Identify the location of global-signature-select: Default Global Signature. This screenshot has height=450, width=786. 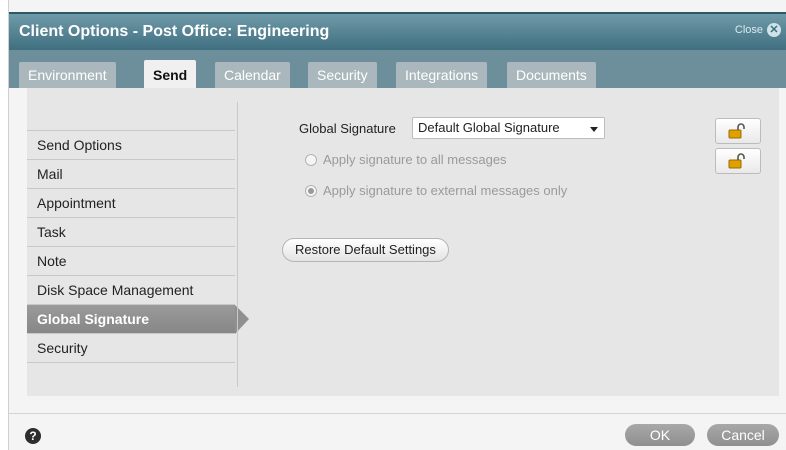
(508, 128).